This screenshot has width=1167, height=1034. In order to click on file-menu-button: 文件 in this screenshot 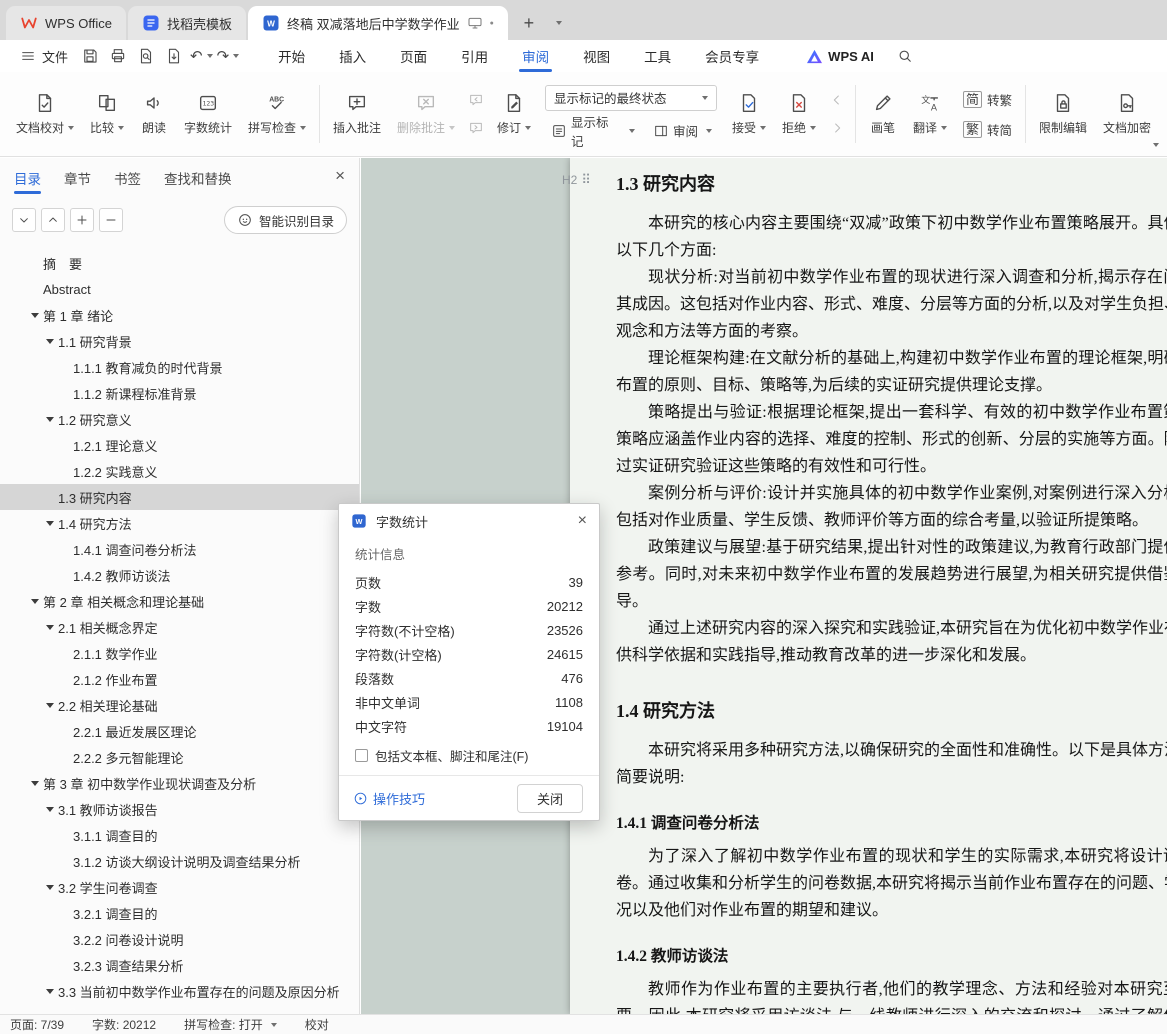, I will do `click(44, 56)`.